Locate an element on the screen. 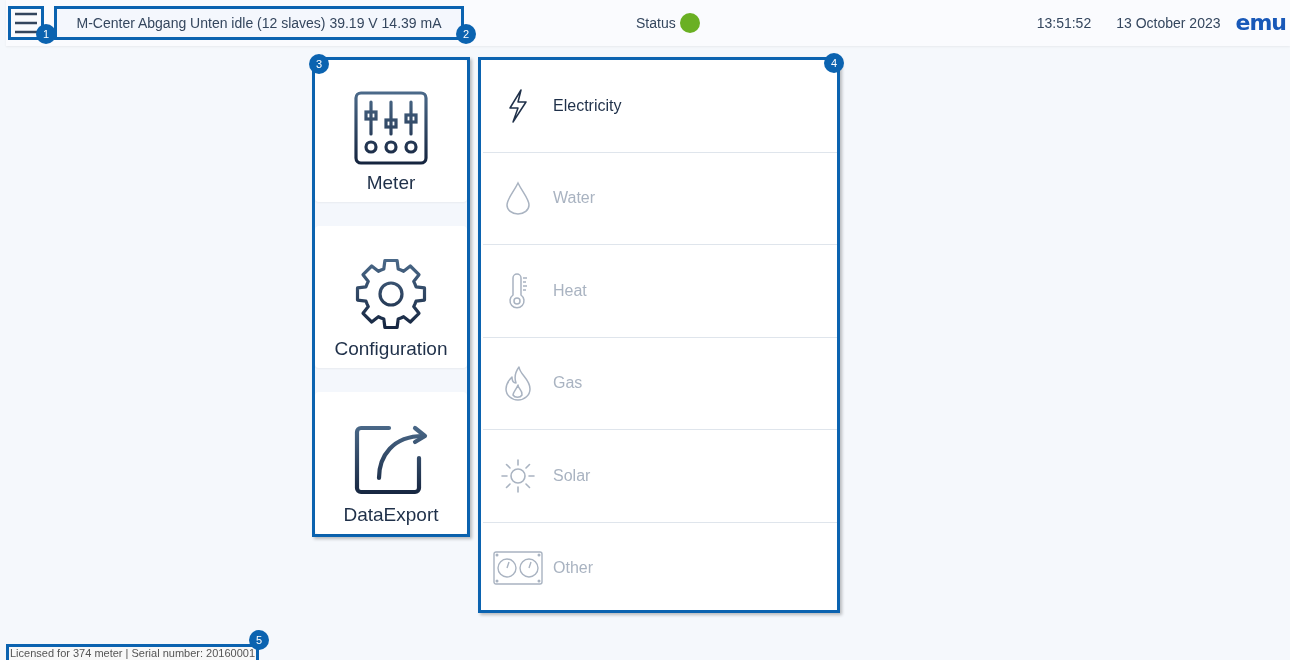 This screenshot has width=1290, height=660. license-text: Licensed for 374 meter | Serial number: 20160001 is located at coordinates (132, 652).